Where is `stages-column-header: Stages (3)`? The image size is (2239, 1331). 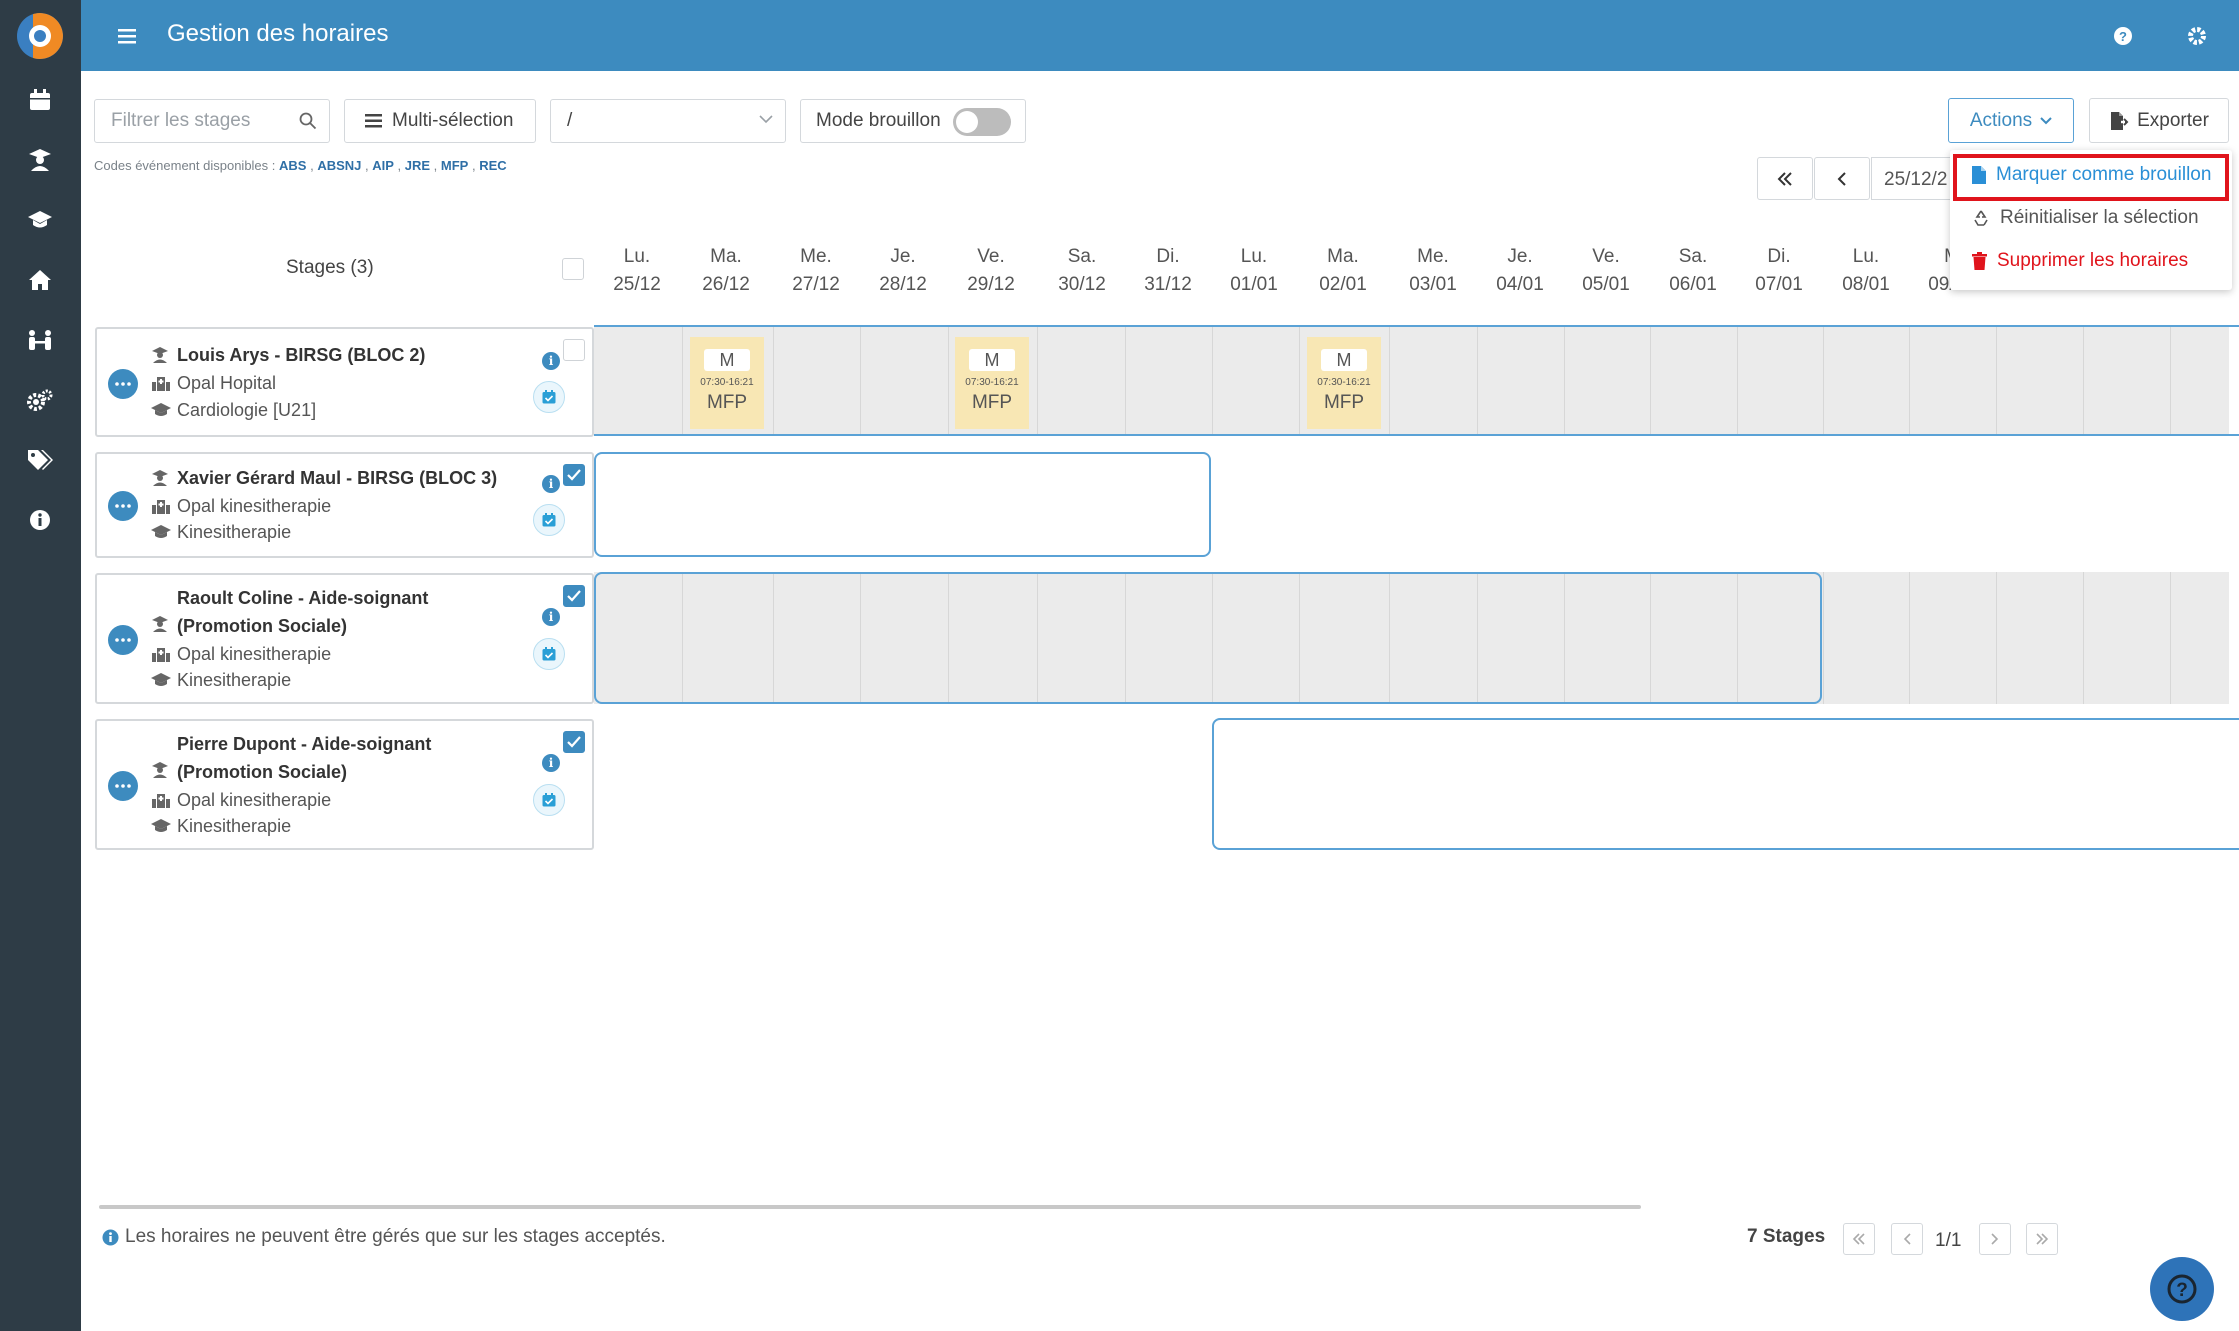
stages-column-header: Stages (3) is located at coordinates (330, 267).